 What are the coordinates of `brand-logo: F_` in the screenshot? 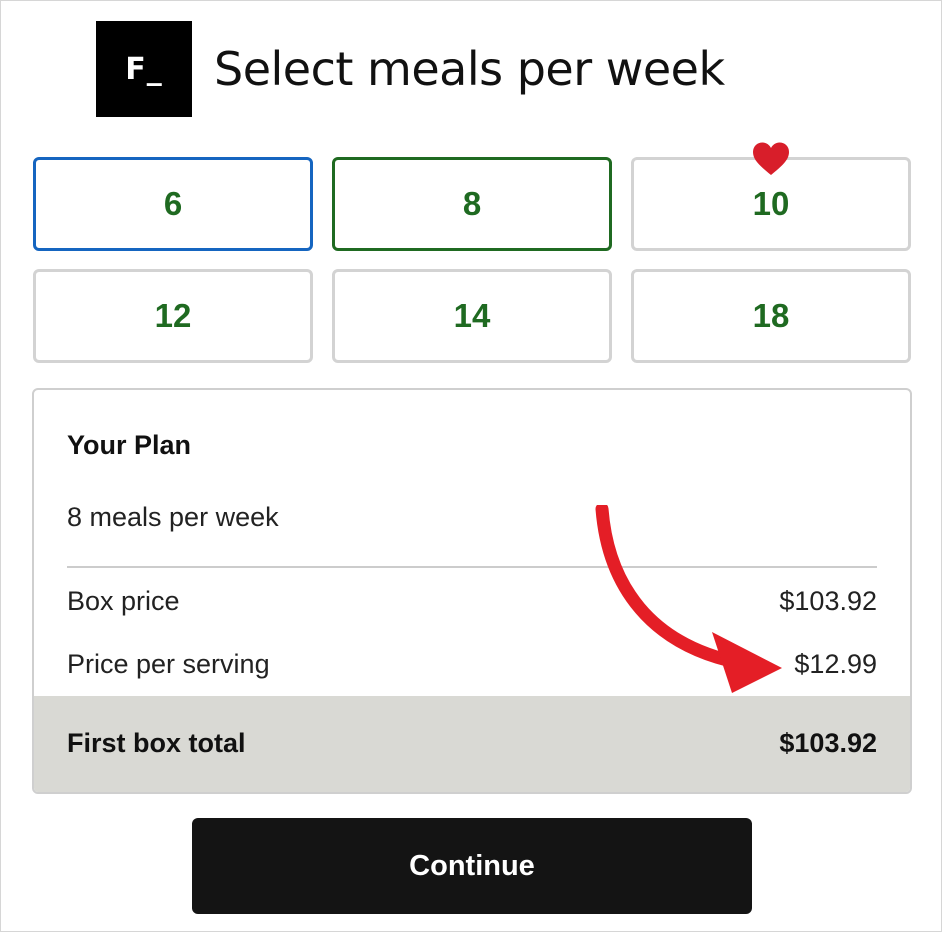 It's located at (144, 69).